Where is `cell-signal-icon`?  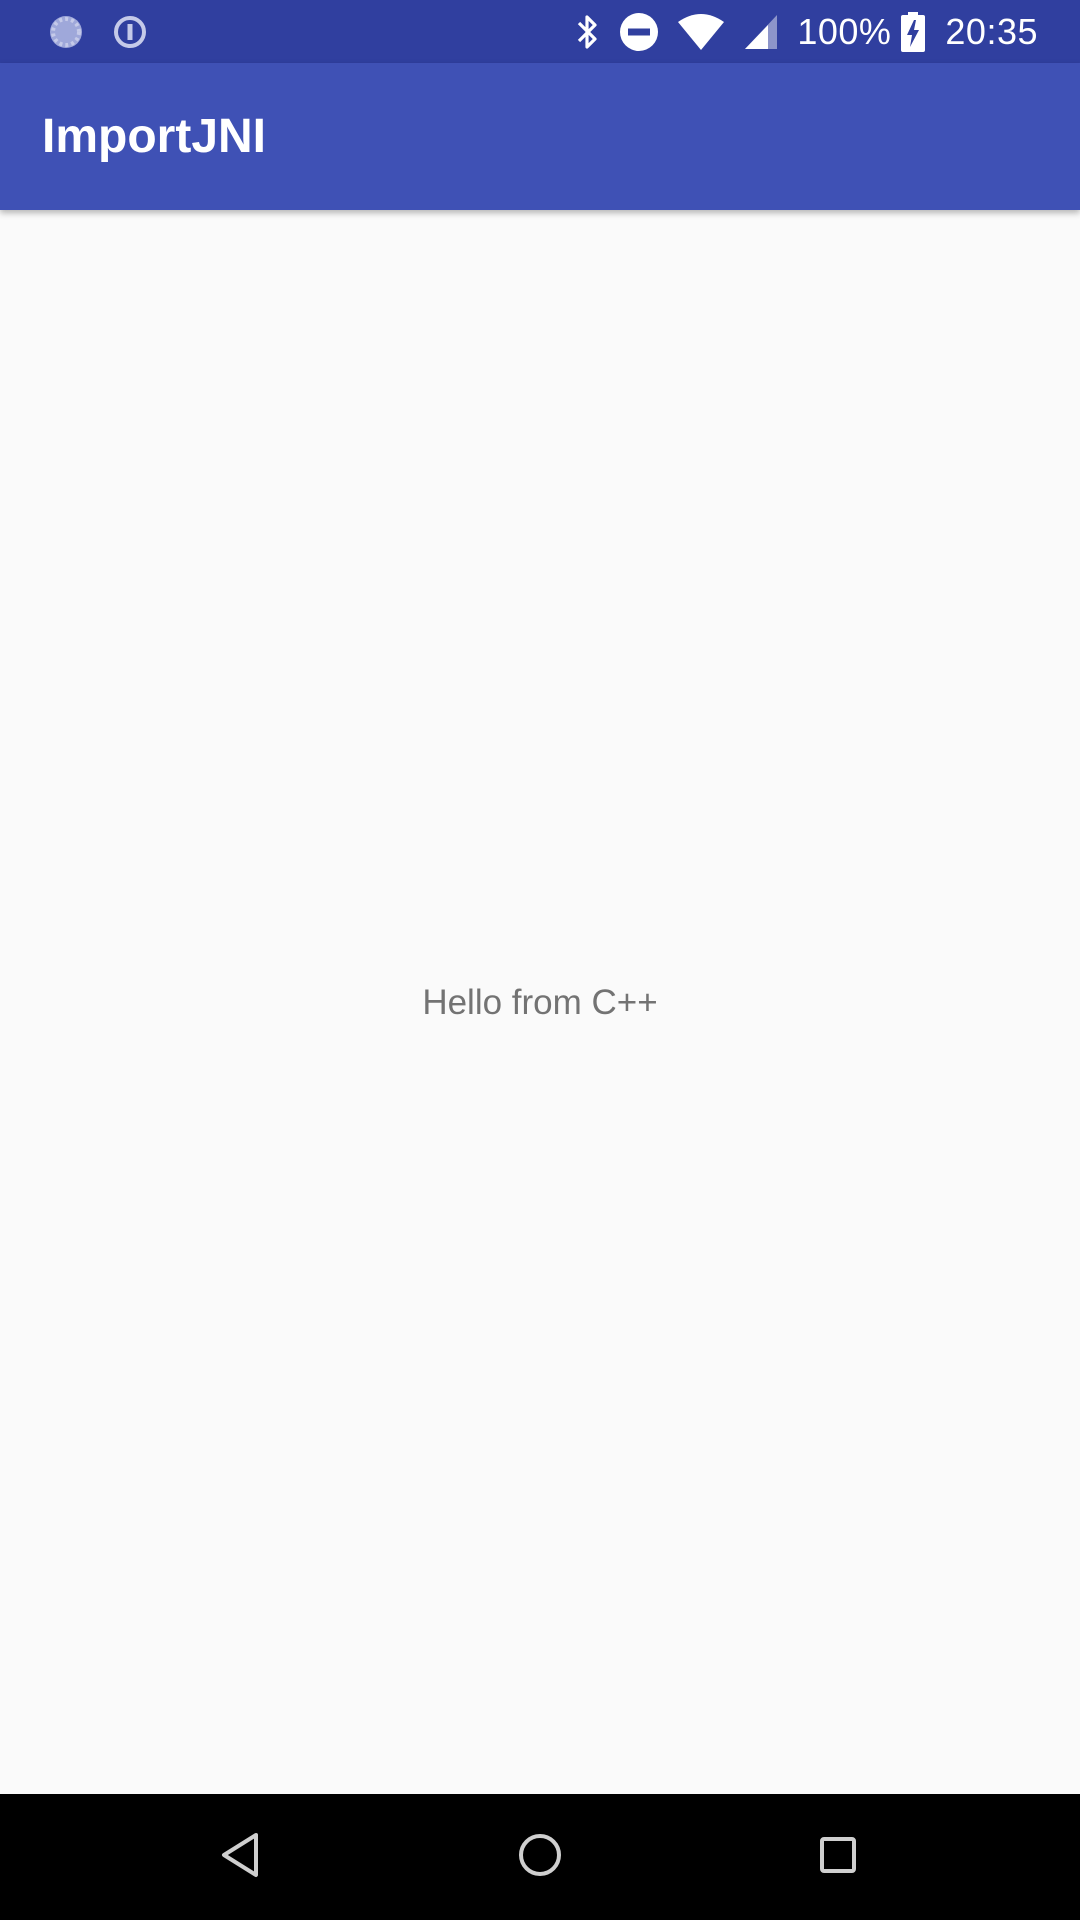 cell-signal-icon is located at coordinates (761, 32).